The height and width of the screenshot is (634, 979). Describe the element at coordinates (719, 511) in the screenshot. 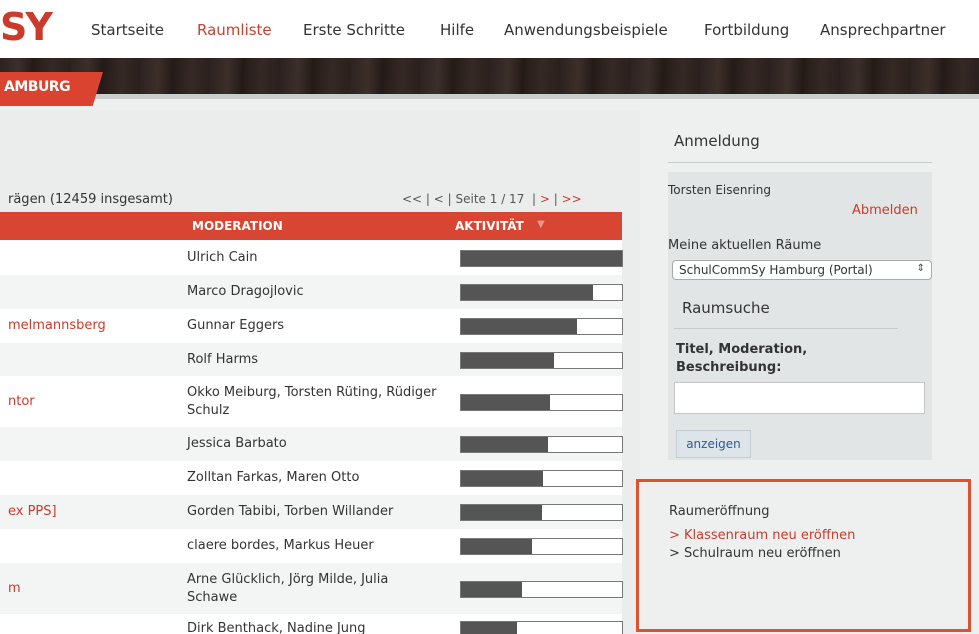

I see `room-opening-heading: Raumeröffnung` at that location.